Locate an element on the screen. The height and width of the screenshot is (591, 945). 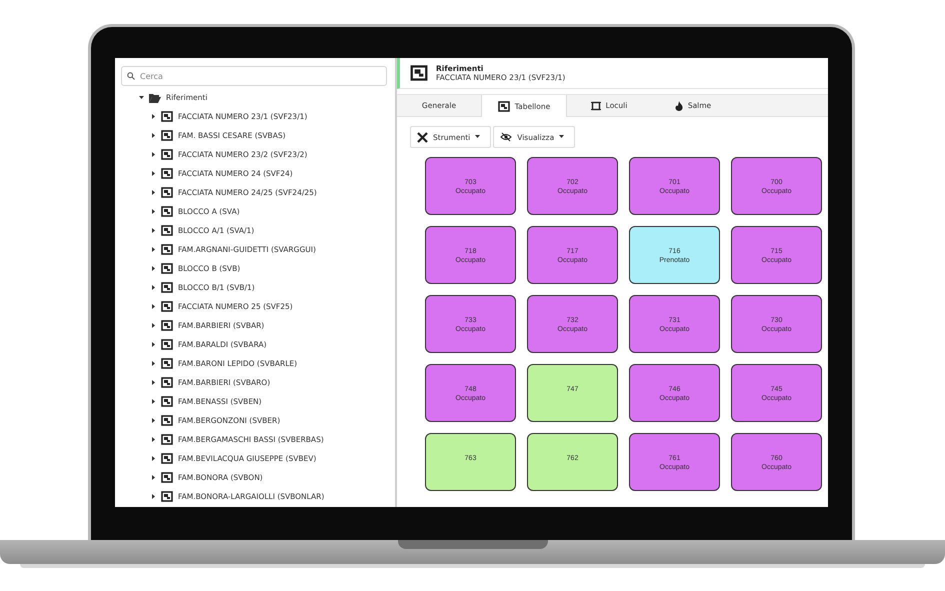
frame-icon is located at coordinates (595, 105).